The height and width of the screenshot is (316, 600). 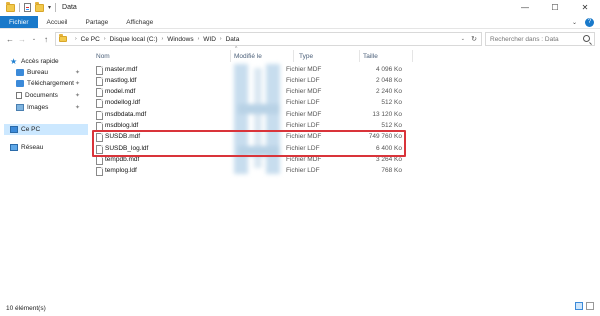 What do you see at coordinates (134, 39) in the screenshot?
I see `breadcrumb-disque-local: Disque local (C:)` at bounding box center [134, 39].